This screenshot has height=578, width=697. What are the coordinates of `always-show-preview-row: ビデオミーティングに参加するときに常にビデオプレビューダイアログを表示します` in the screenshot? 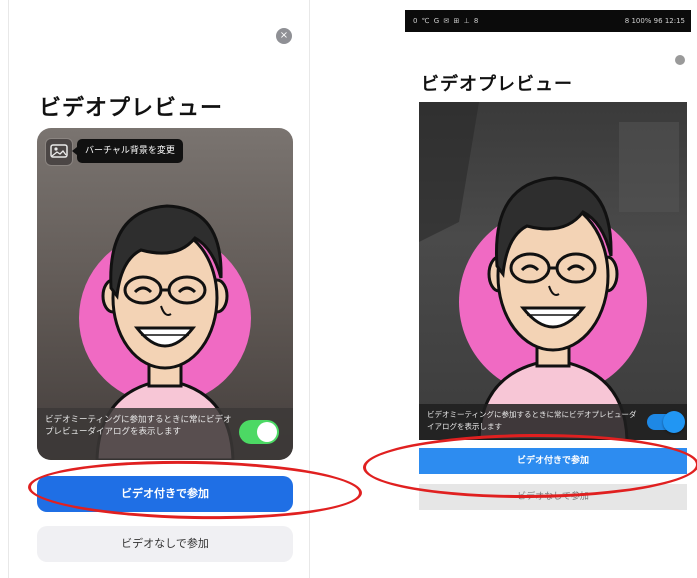 It's located at (165, 434).